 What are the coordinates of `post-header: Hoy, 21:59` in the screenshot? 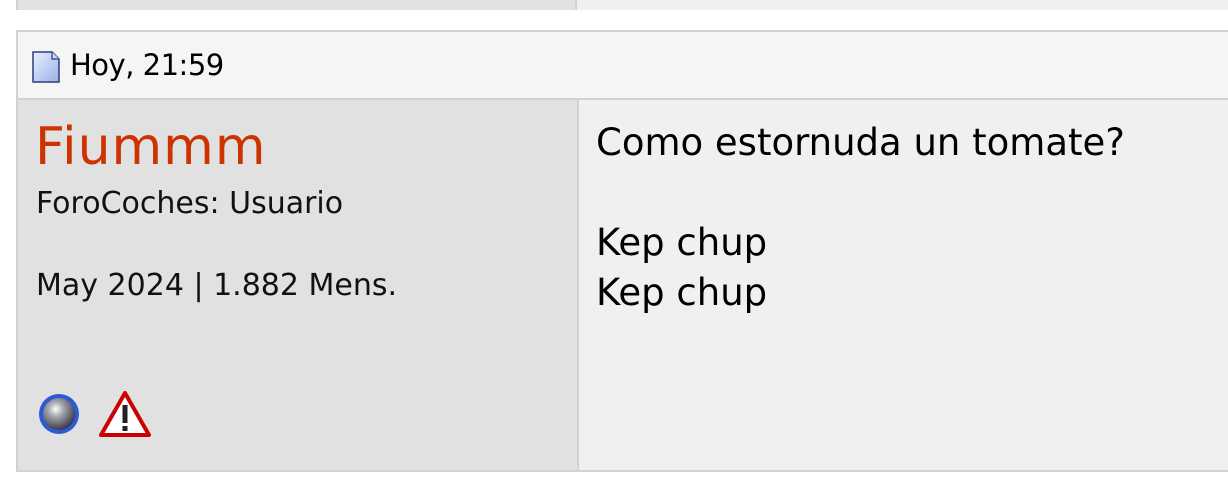 It's located at (623, 66).